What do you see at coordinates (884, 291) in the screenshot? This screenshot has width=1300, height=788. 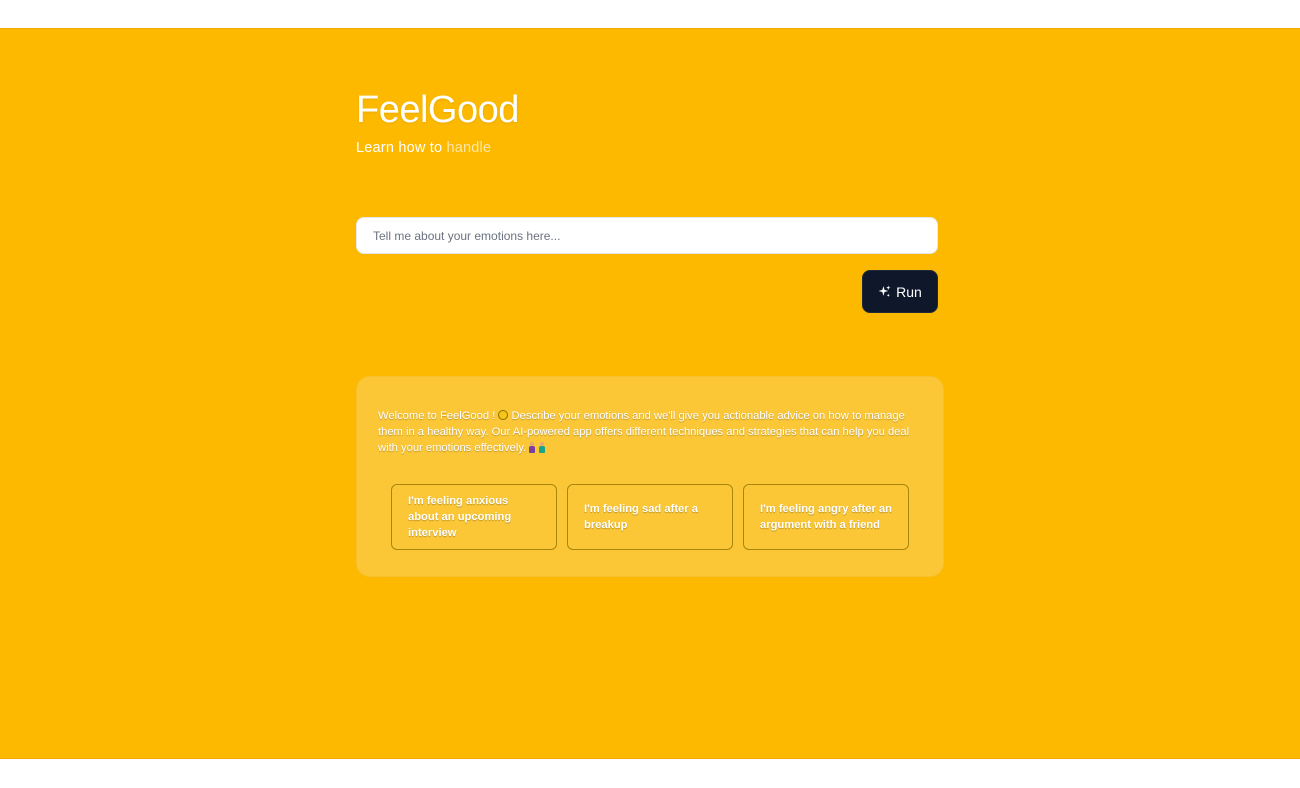 I see `sparkles-icon` at bounding box center [884, 291].